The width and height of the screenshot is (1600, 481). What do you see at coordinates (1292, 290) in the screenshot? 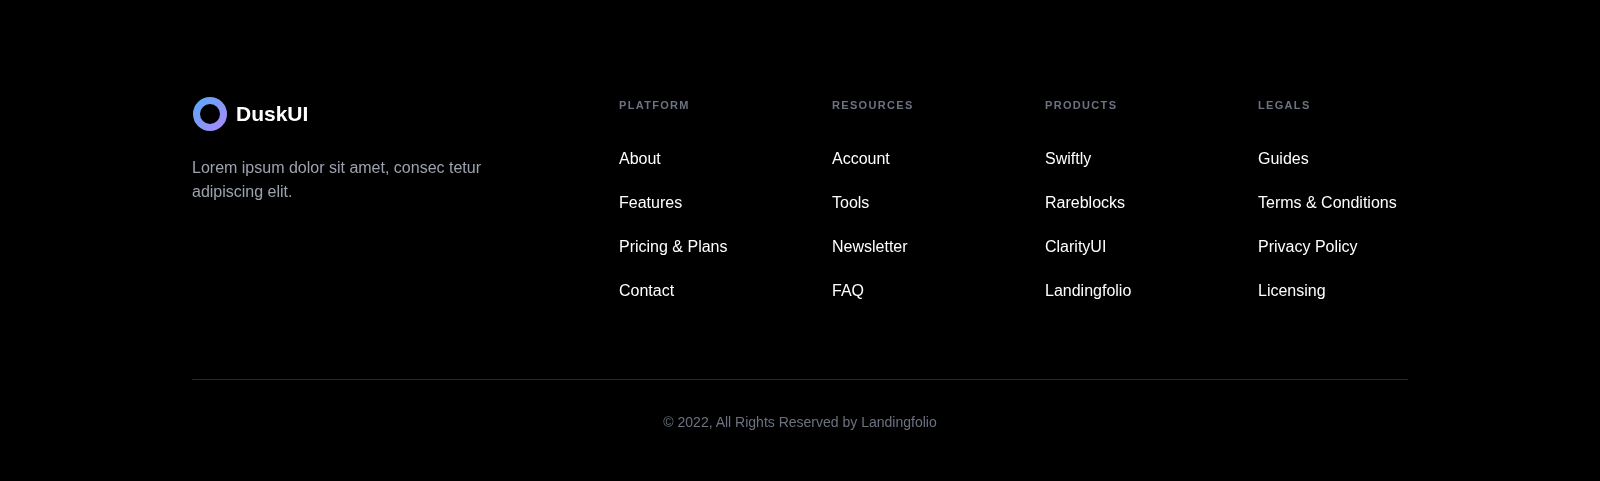
I see `footer-link: Licensing` at bounding box center [1292, 290].